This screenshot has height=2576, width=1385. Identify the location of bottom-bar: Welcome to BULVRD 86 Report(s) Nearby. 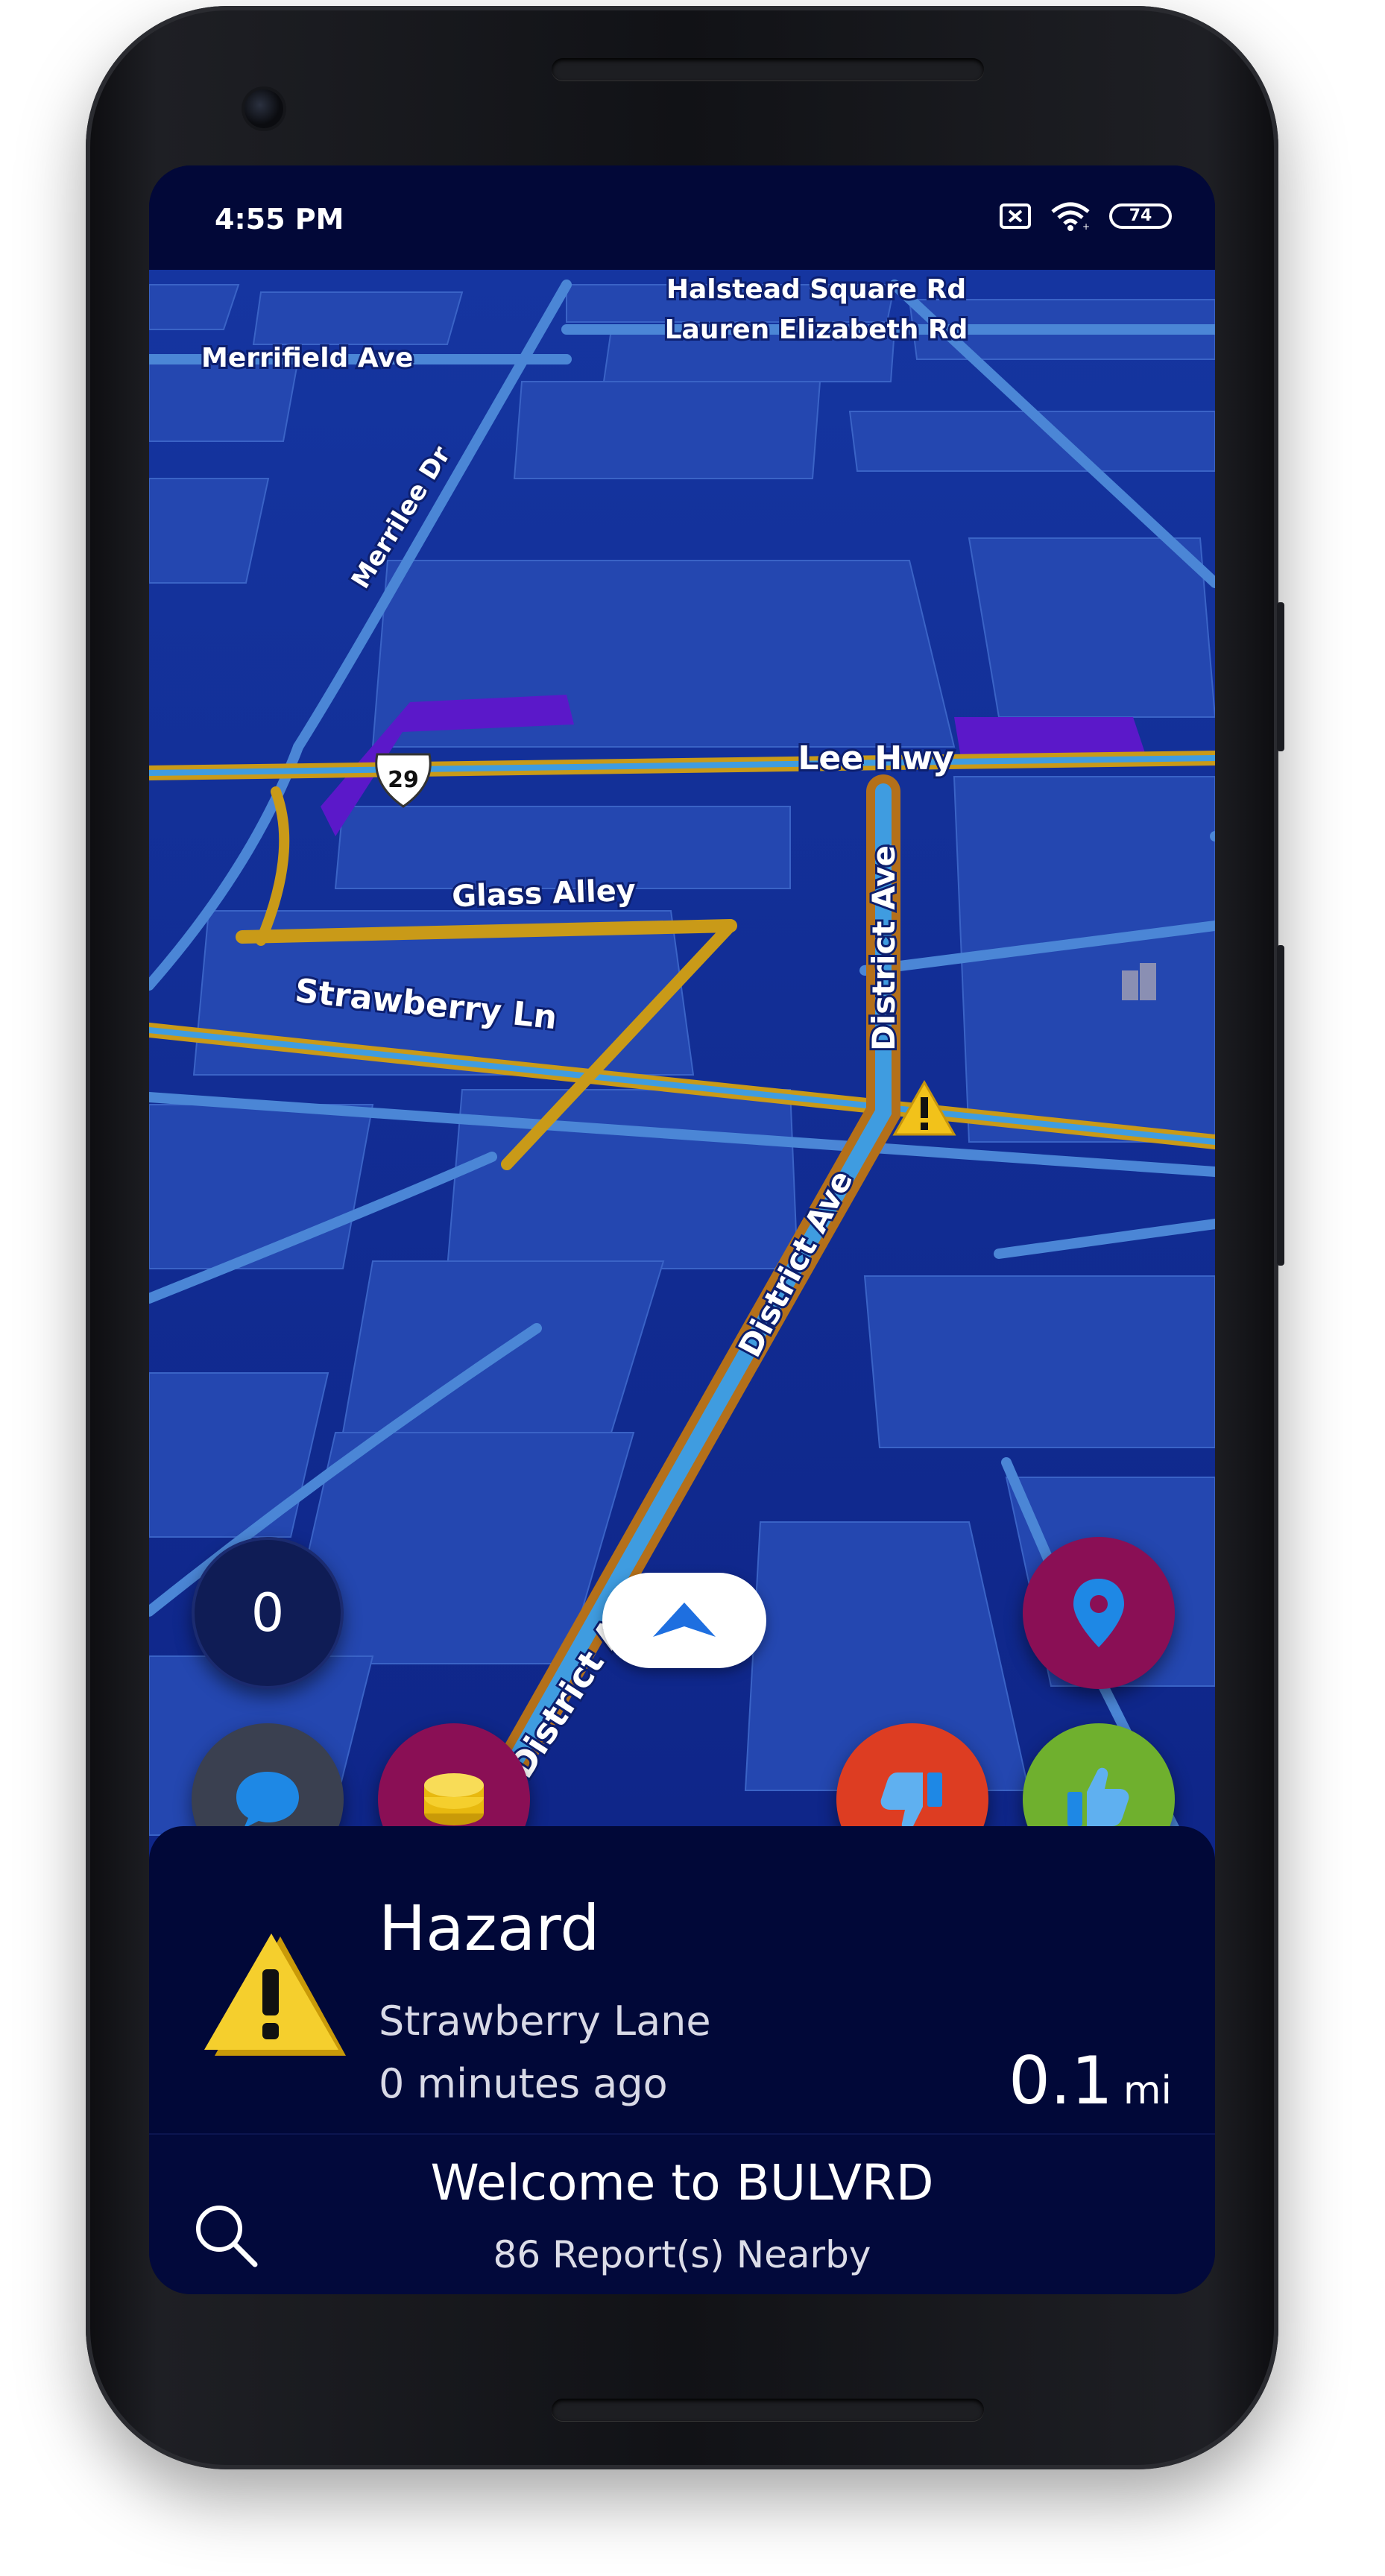
(682, 2214).